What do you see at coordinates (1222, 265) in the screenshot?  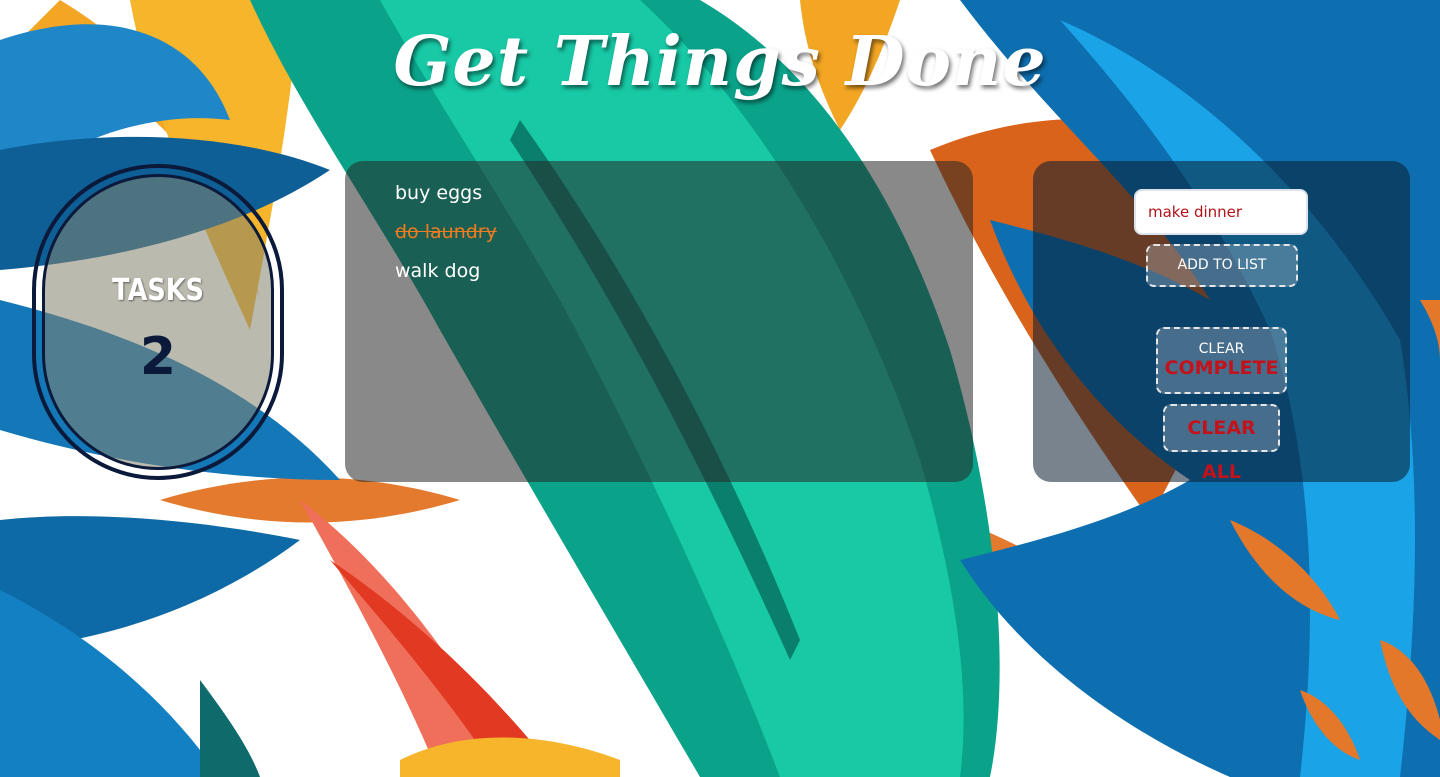 I see `add-to-list-button: ADD TO LIST` at bounding box center [1222, 265].